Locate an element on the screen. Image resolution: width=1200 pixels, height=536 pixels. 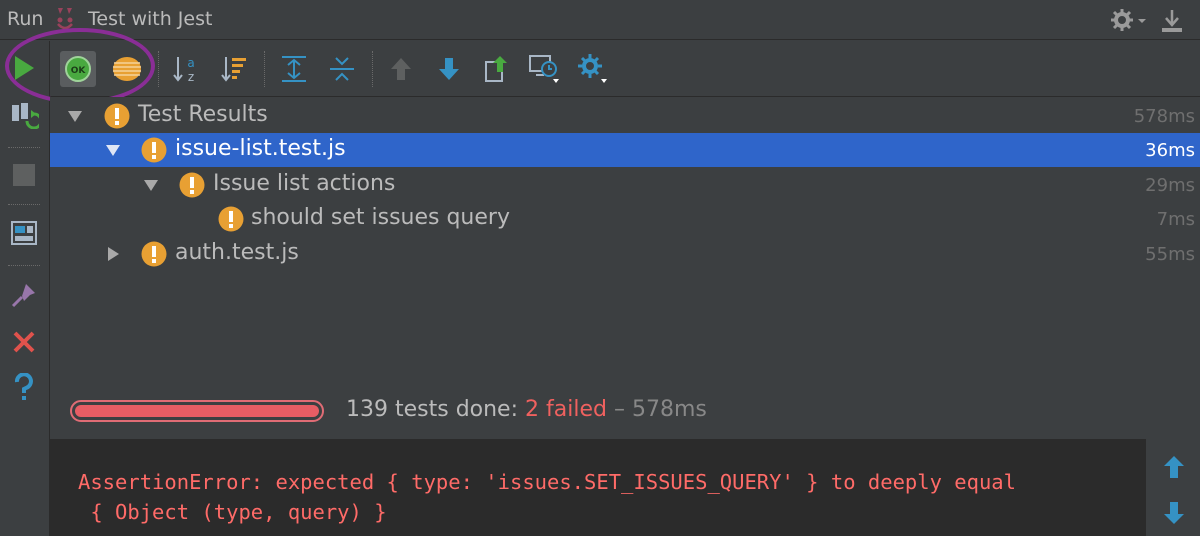
jest-icon is located at coordinates (65, 19).